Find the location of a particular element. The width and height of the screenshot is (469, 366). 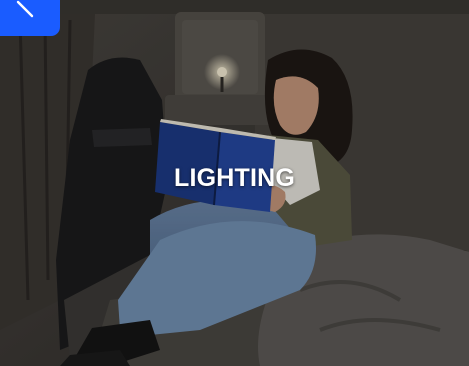

category-title: LIGHTING is located at coordinates (234, 178).